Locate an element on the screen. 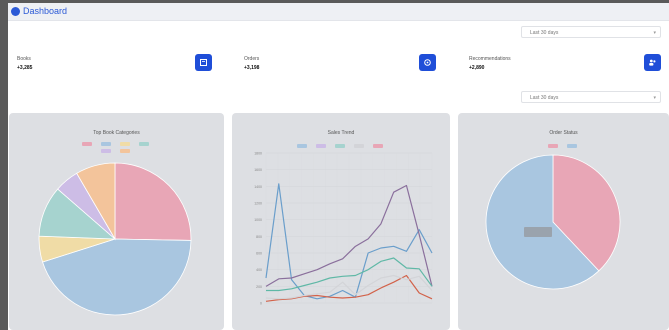 This screenshot has width=669, height=330. pie-chart-categories is located at coordinates (115, 239).